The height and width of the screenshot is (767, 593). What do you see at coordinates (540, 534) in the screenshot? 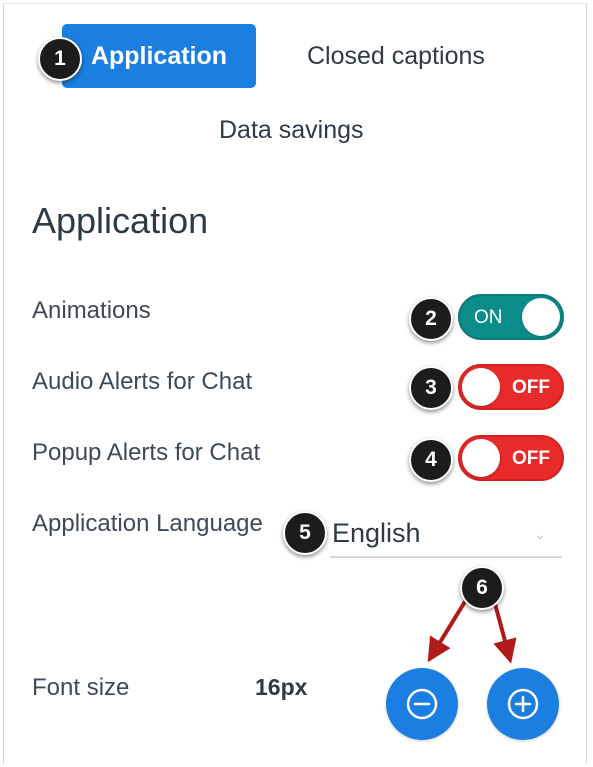
I see `chevron-down-icon: ⌄` at bounding box center [540, 534].